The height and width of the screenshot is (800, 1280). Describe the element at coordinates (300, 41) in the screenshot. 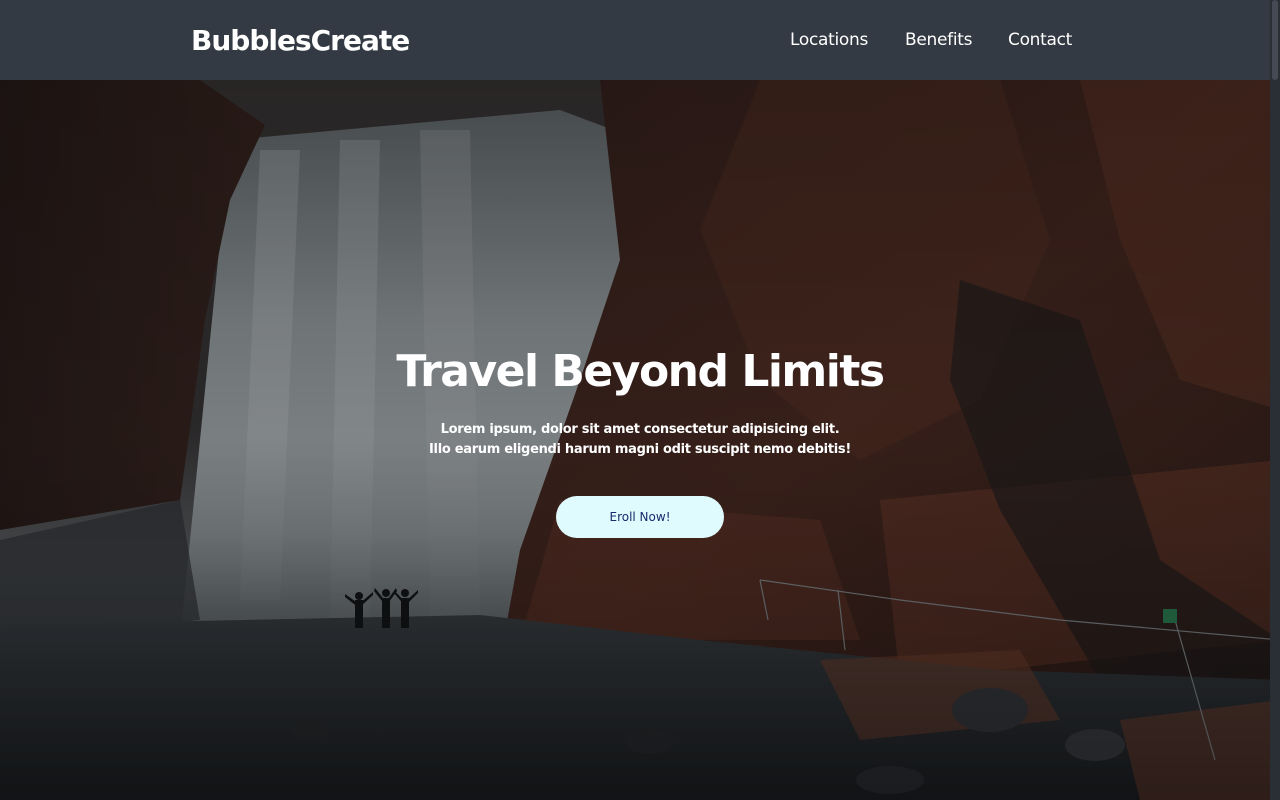

I see `brand-logo: BubblesCreate` at that location.